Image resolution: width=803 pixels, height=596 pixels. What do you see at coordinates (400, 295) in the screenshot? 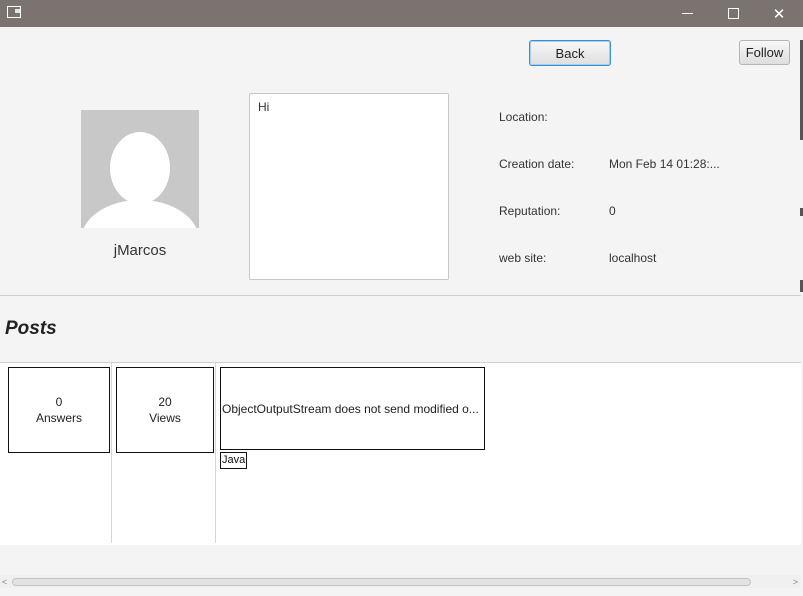
I see `section-divider` at bounding box center [400, 295].